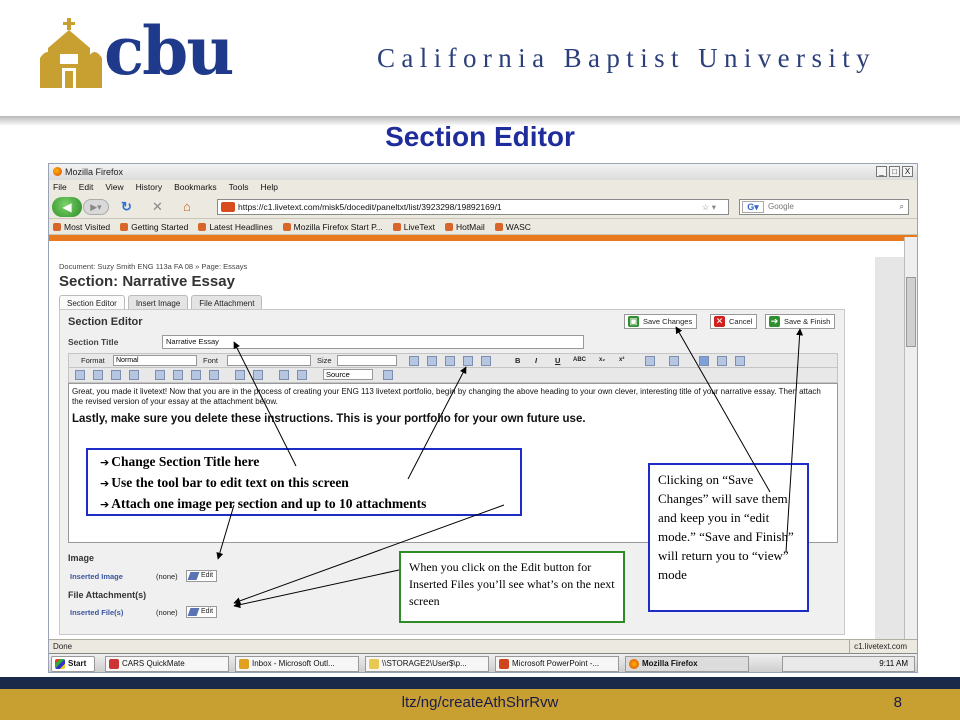 The height and width of the screenshot is (720, 960). What do you see at coordinates (504, 664) in the screenshot?
I see `powerpoint-icon` at bounding box center [504, 664].